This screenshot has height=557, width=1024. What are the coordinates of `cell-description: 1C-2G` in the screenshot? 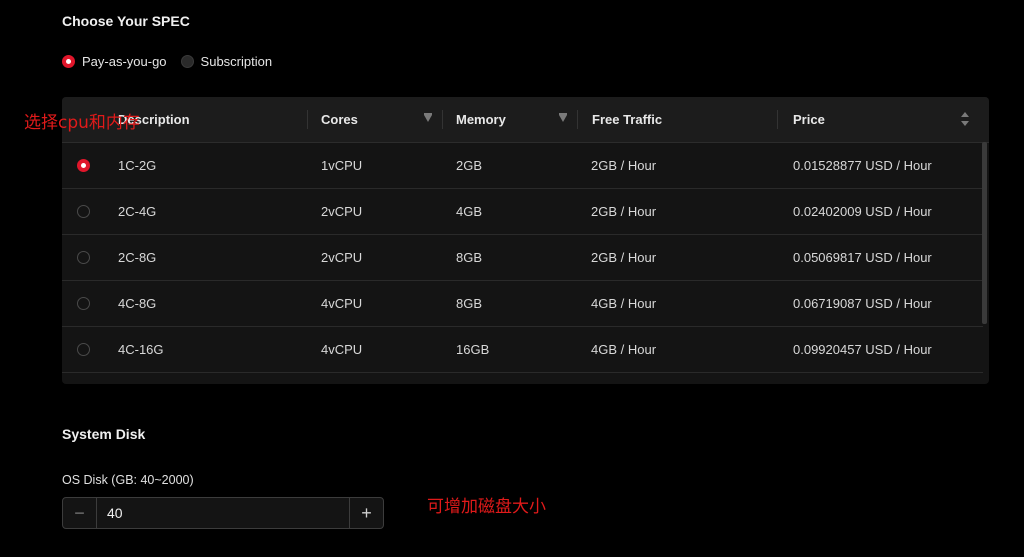 It's located at (137, 165).